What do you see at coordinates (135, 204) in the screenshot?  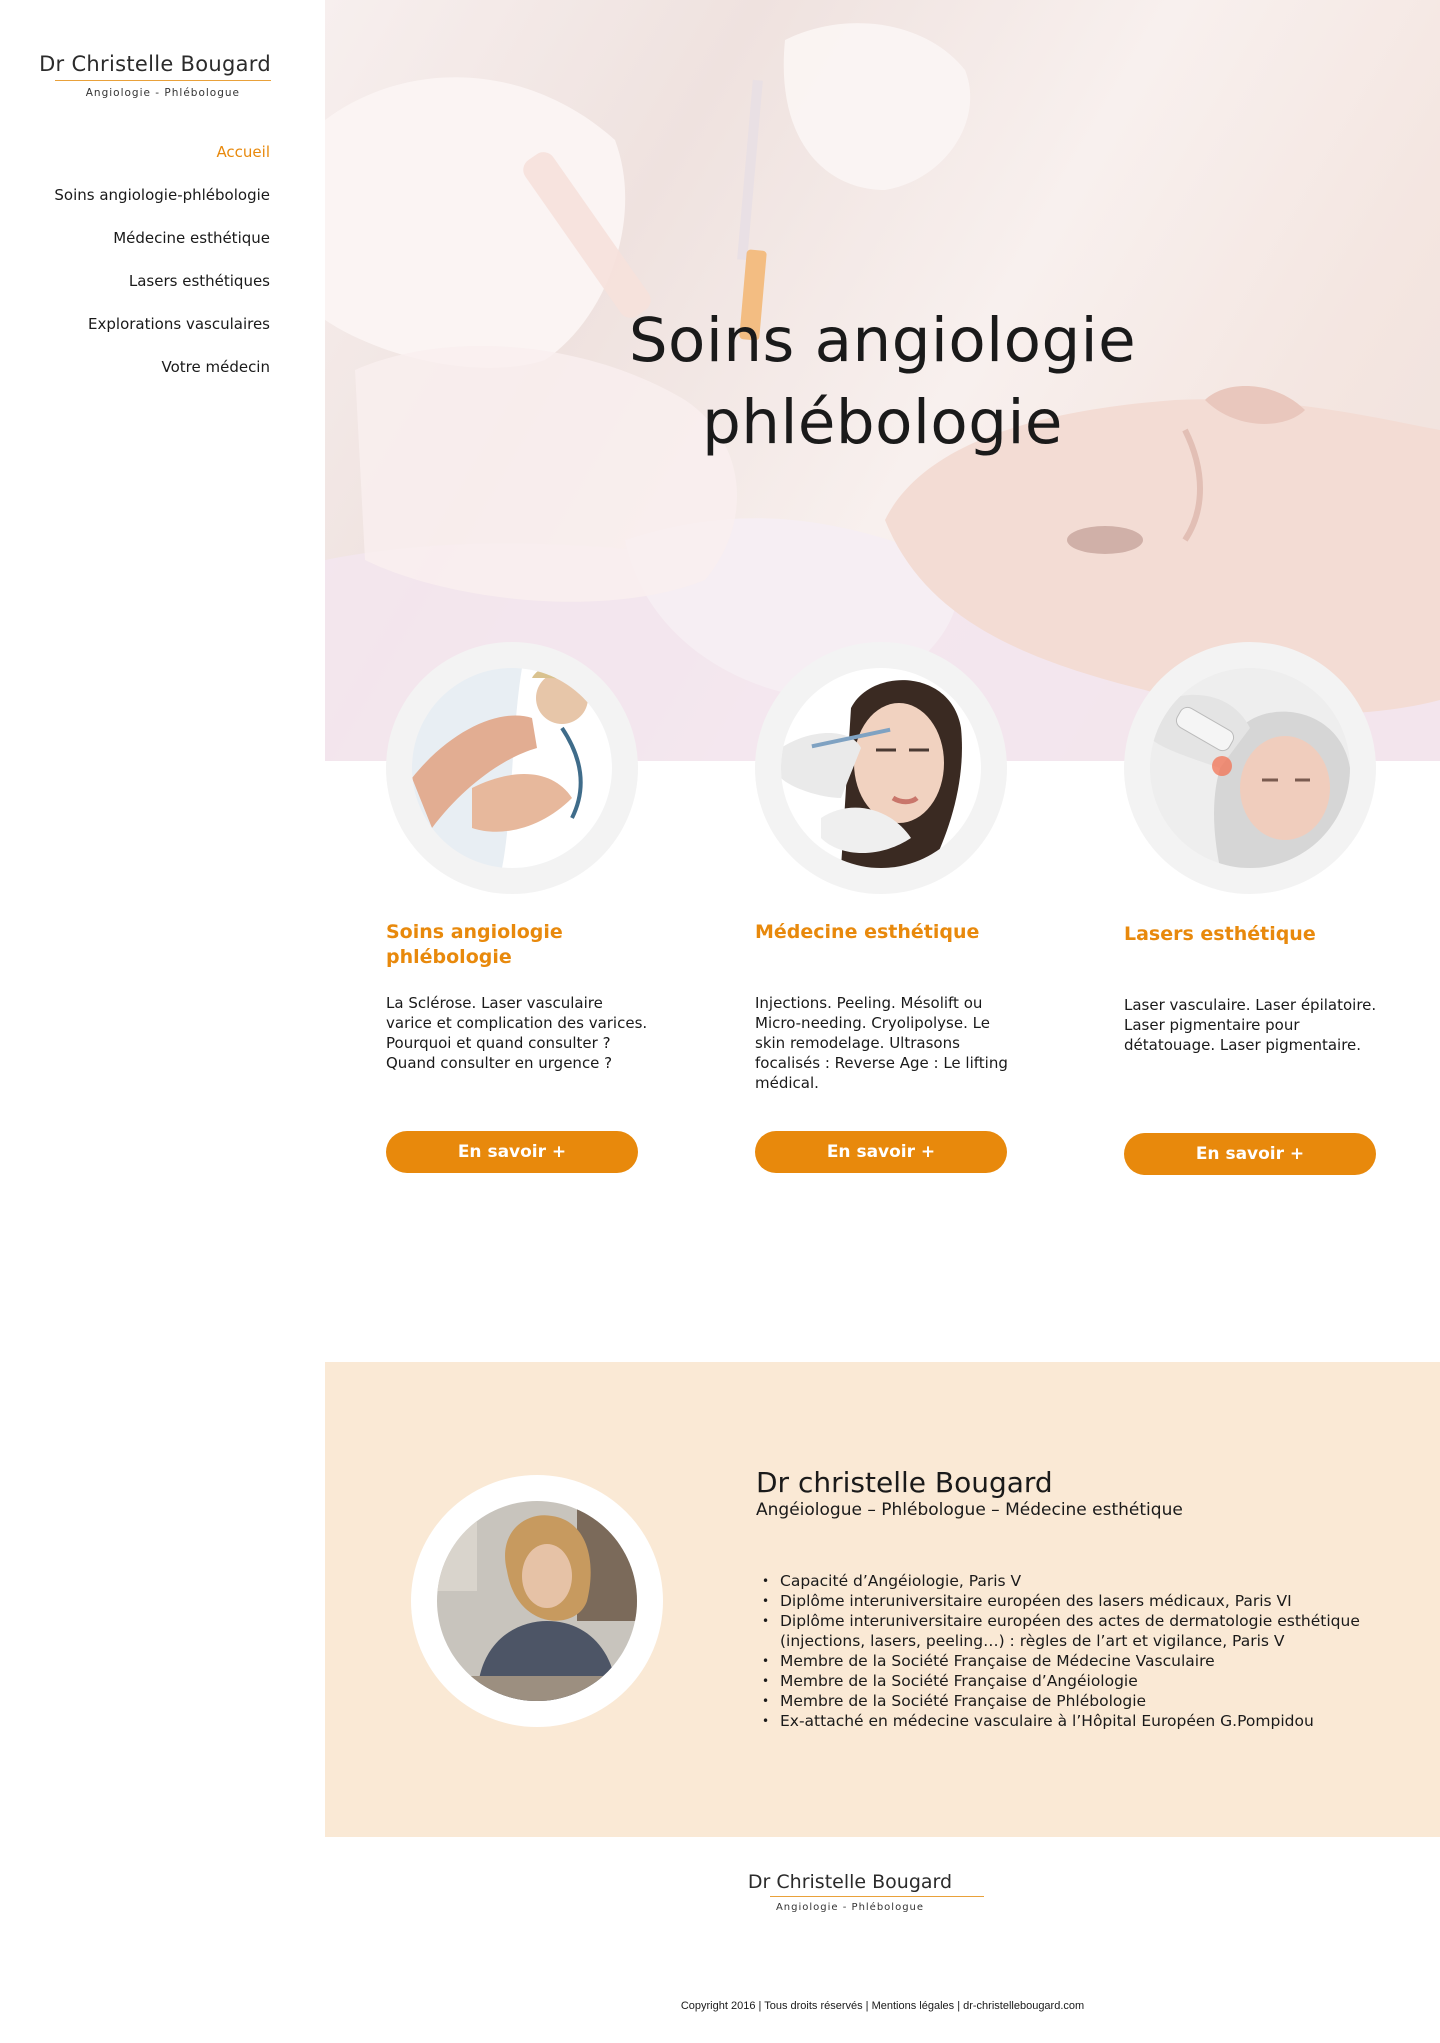 I see `nav-item-soins-angiologie-phlebologie: Soins angiologie-phlébologie` at bounding box center [135, 204].